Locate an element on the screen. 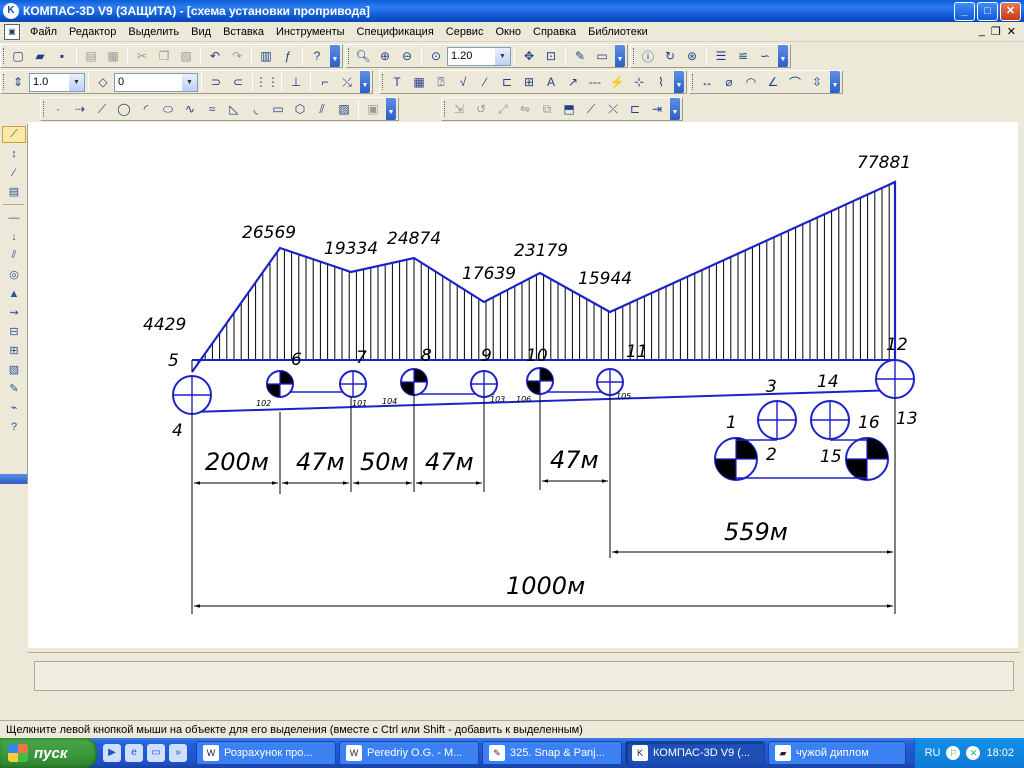  height-dimension-icon: ⇳ is located at coordinates (817, 82).